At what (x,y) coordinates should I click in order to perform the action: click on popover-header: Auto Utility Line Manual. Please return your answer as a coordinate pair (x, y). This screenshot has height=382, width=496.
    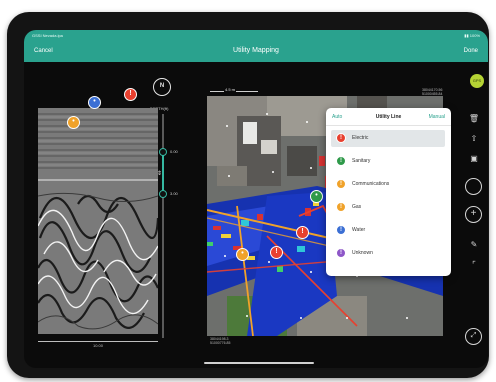
    Looking at the image, I should click on (388, 117).